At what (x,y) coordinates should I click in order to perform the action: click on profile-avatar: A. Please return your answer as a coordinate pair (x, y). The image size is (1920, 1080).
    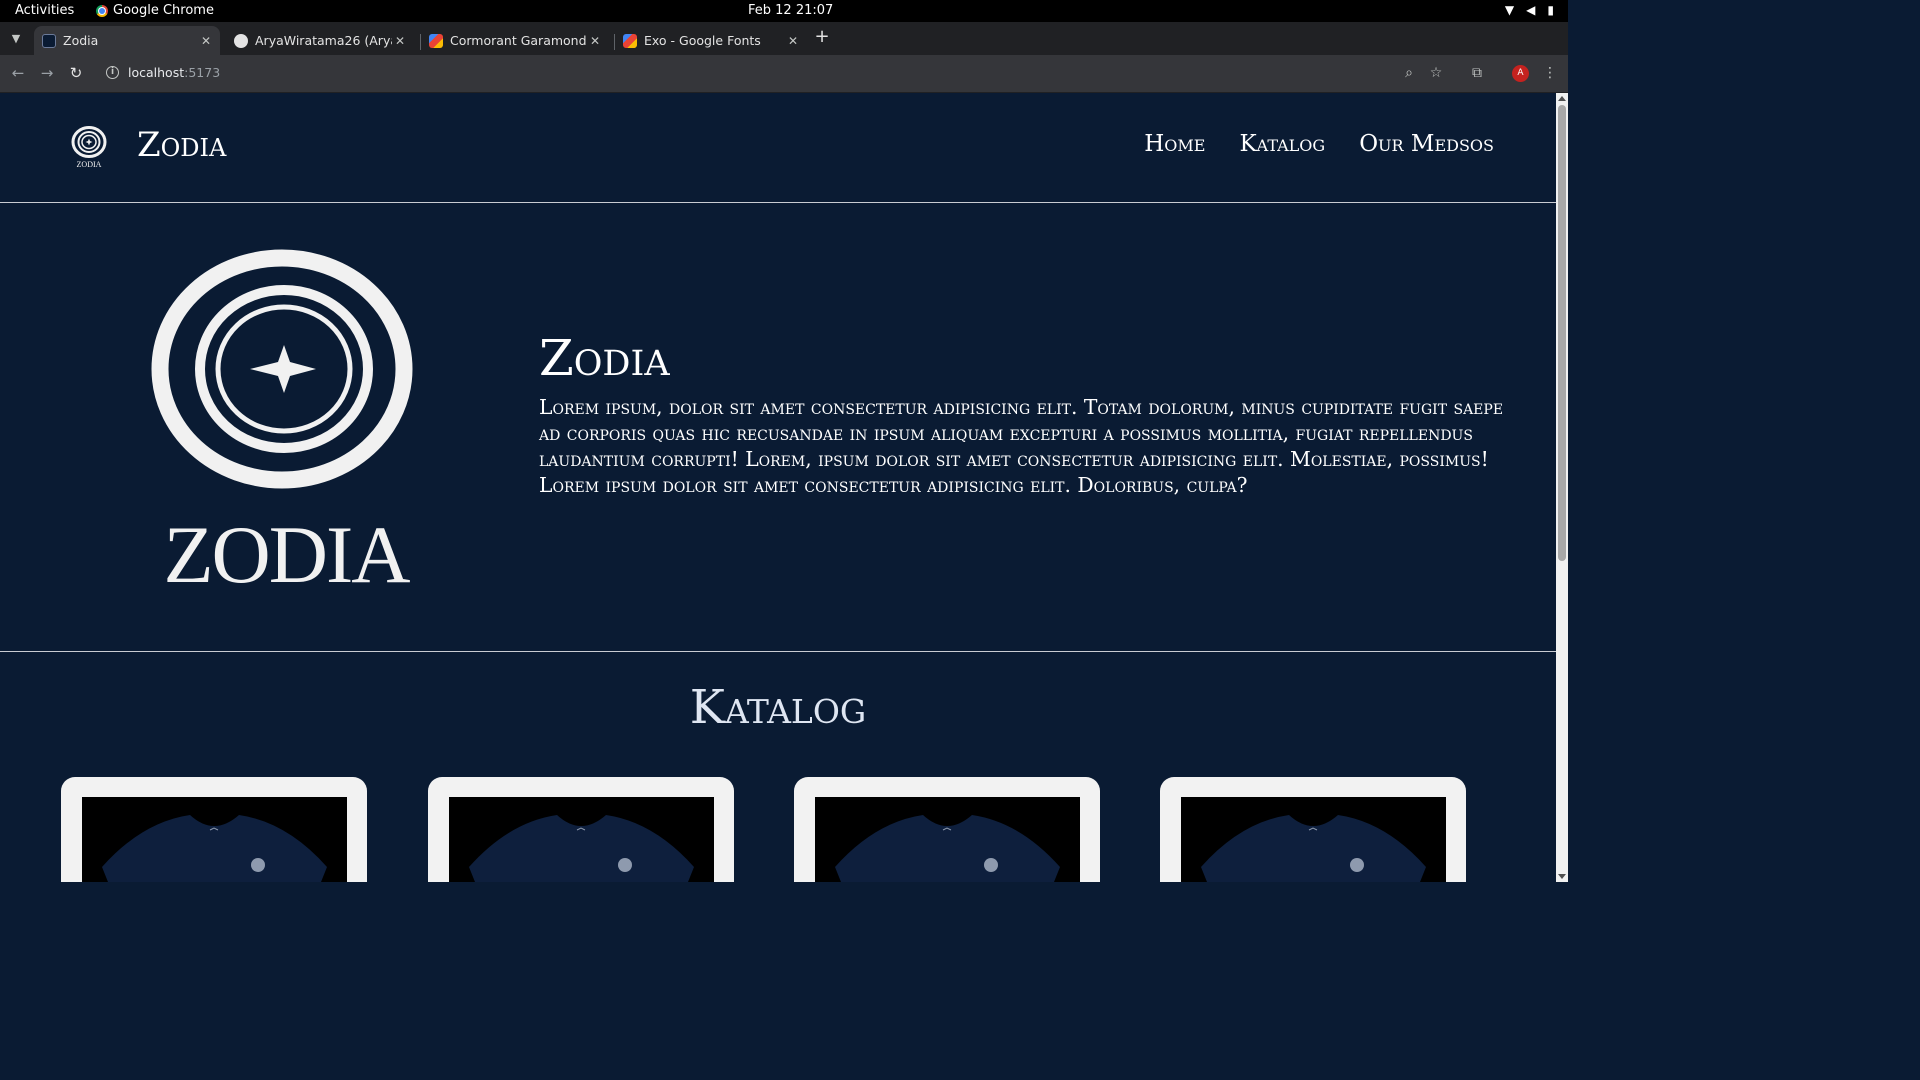
    Looking at the image, I should click on (1520, 73).